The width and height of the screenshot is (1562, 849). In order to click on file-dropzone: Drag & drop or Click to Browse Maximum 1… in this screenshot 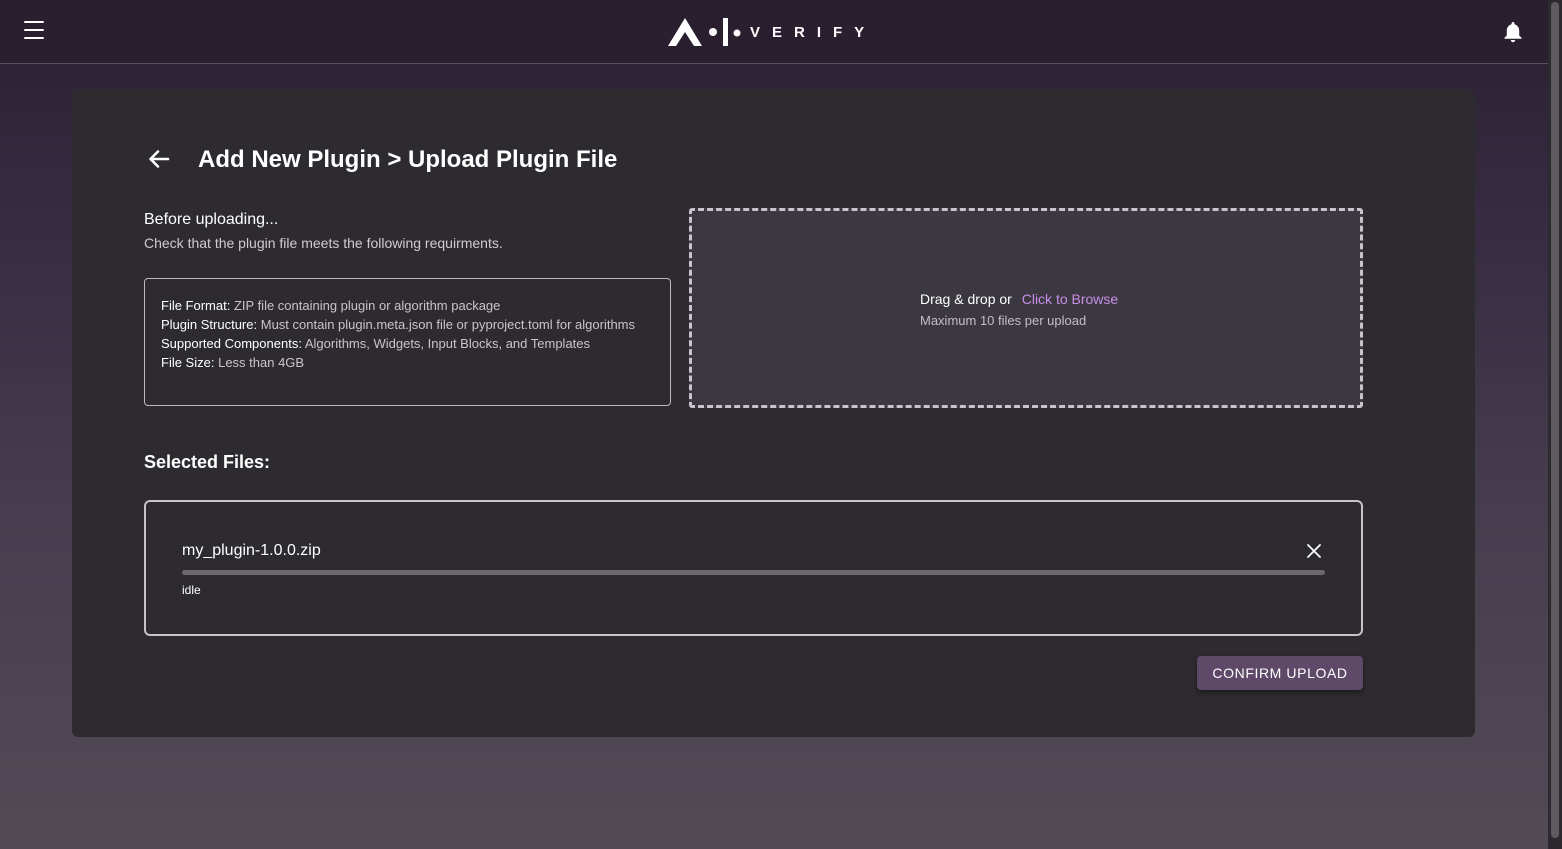, I will do `click(1026, 308)`.